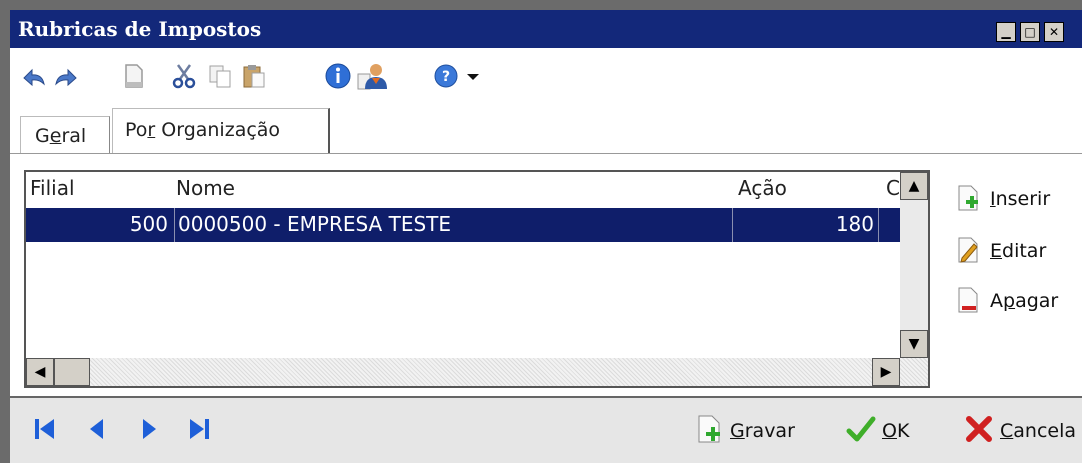  Describe the element at coordinates (546, 76) in the screenshot. I see `toolbar: ?` at that location.